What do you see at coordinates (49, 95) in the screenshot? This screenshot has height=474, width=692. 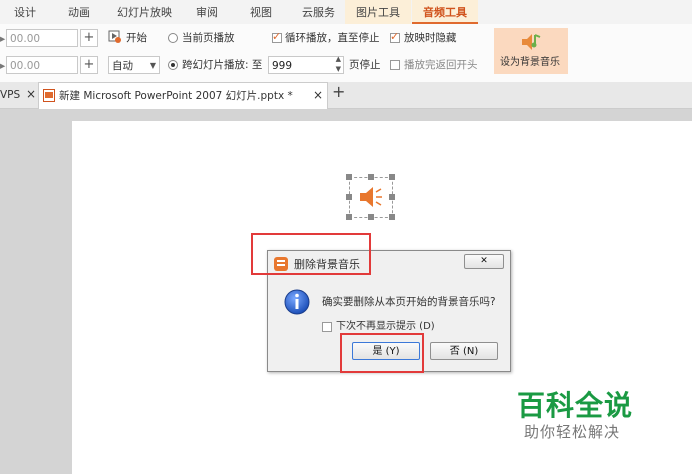 I see `ppt-file-icon` at bounding box center [49, 95].